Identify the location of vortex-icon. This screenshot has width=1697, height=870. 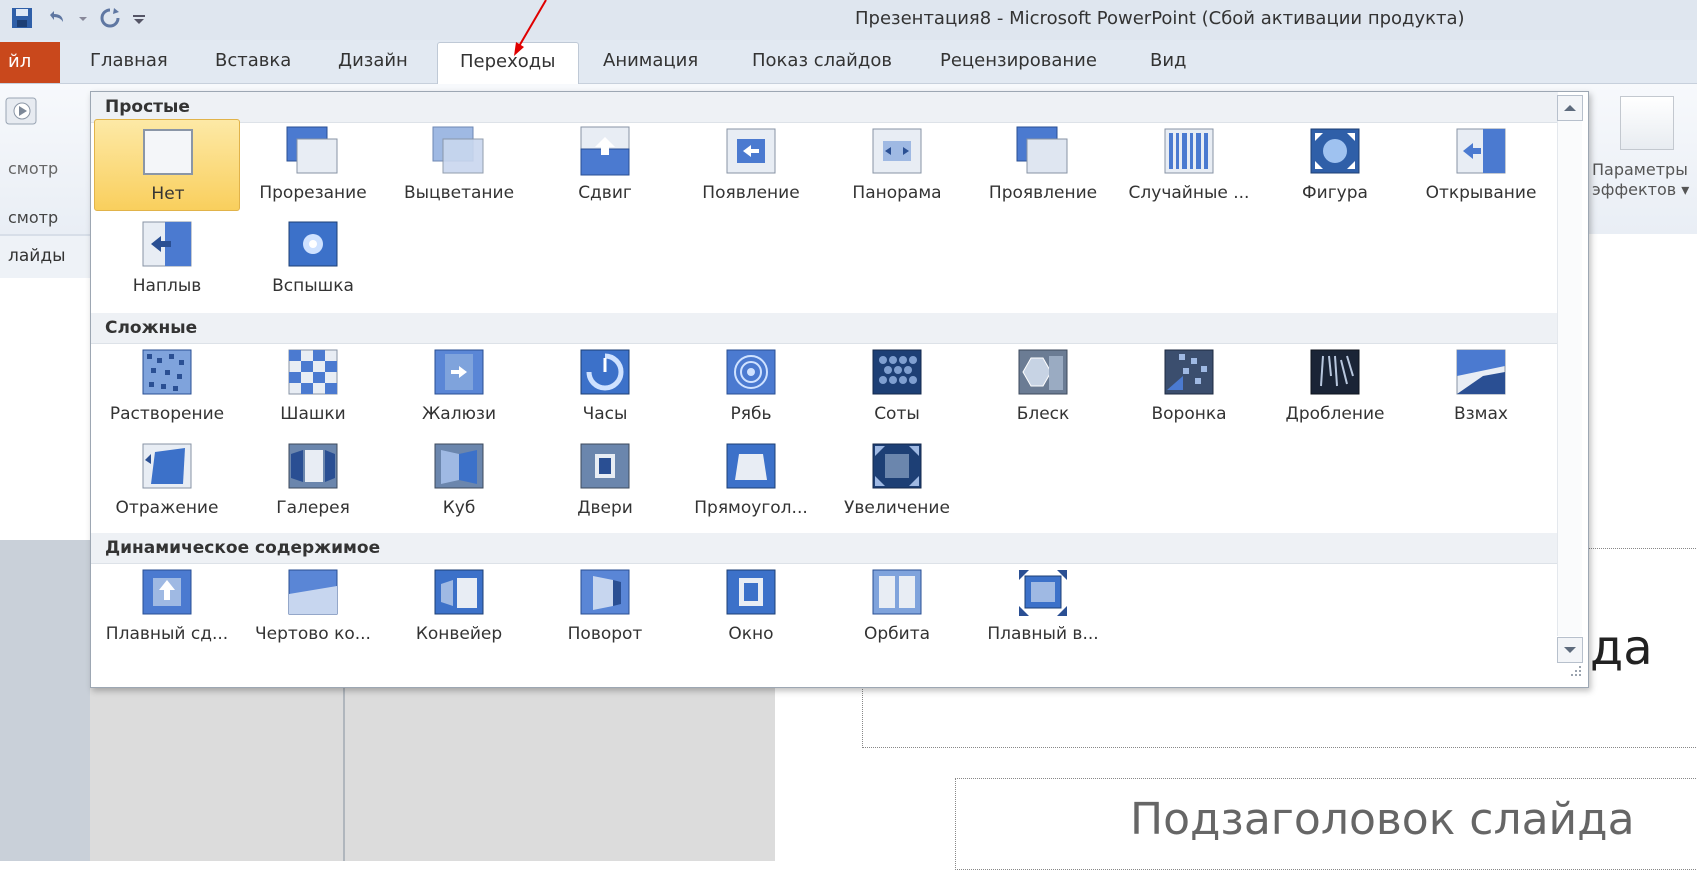
(1189, 372).